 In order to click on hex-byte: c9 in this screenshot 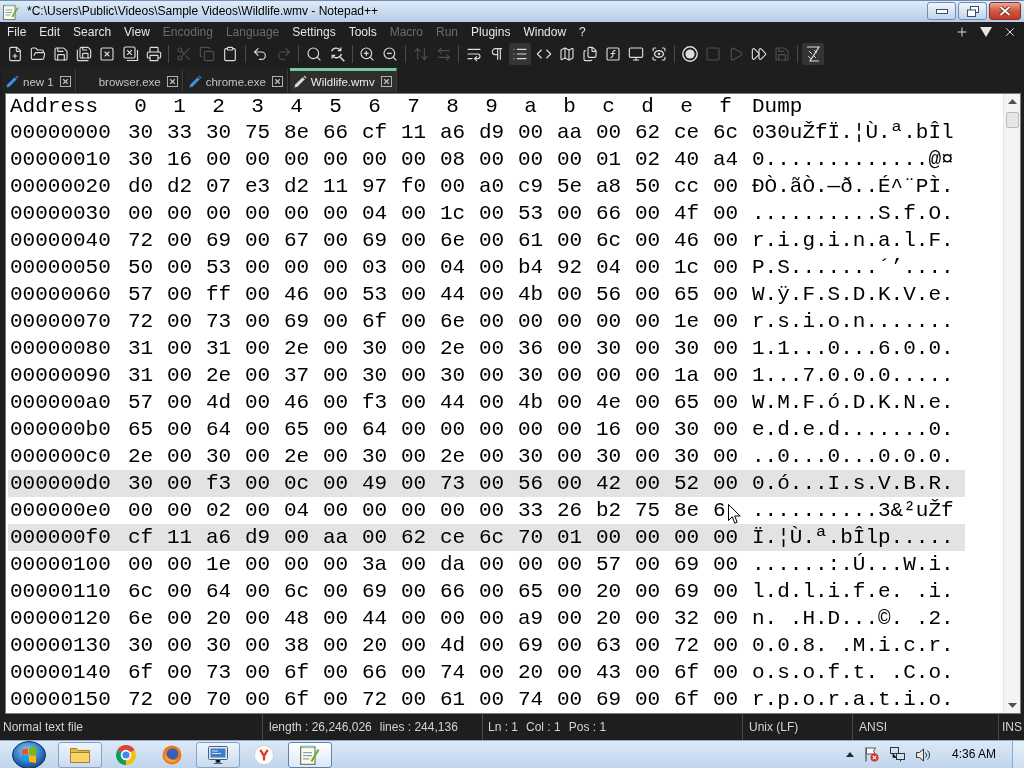, I will do `click(531, 186)`.